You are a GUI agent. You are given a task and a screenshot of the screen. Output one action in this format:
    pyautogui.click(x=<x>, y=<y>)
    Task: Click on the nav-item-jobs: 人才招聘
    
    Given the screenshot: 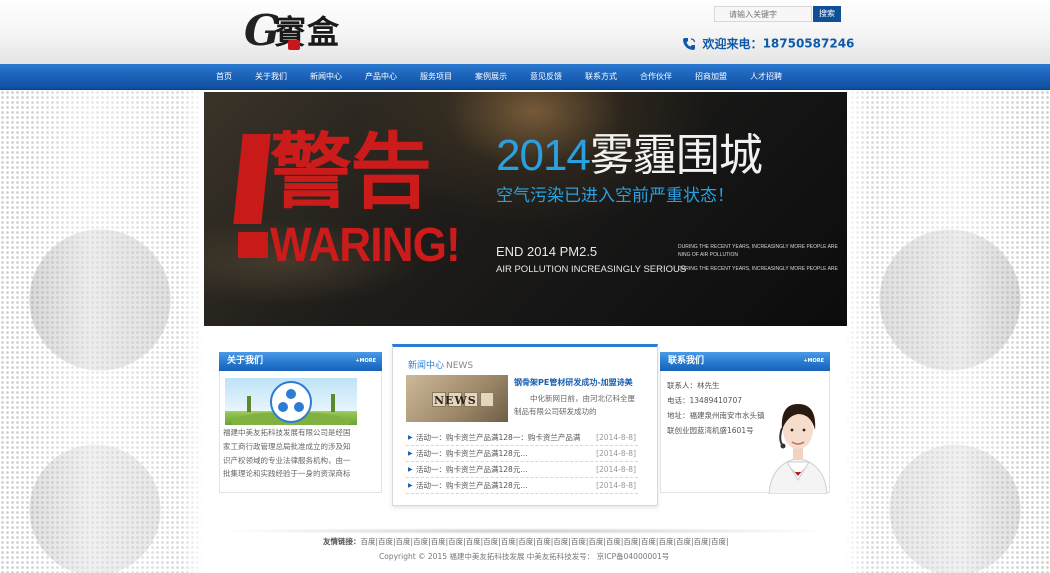 What is the action you would take?
    pyautogui.click(x=766, y=76)
    